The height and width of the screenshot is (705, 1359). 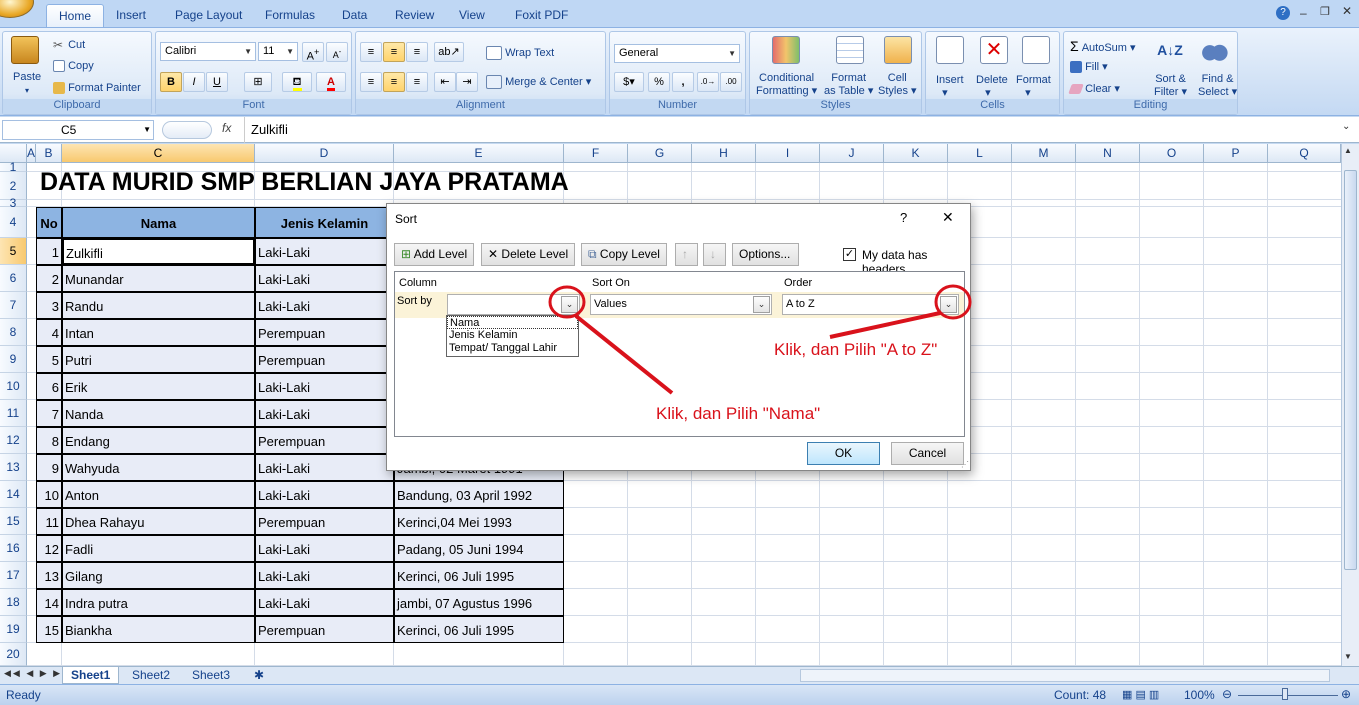 I want to click on column-header-c: C, so click(x=158, y=153).